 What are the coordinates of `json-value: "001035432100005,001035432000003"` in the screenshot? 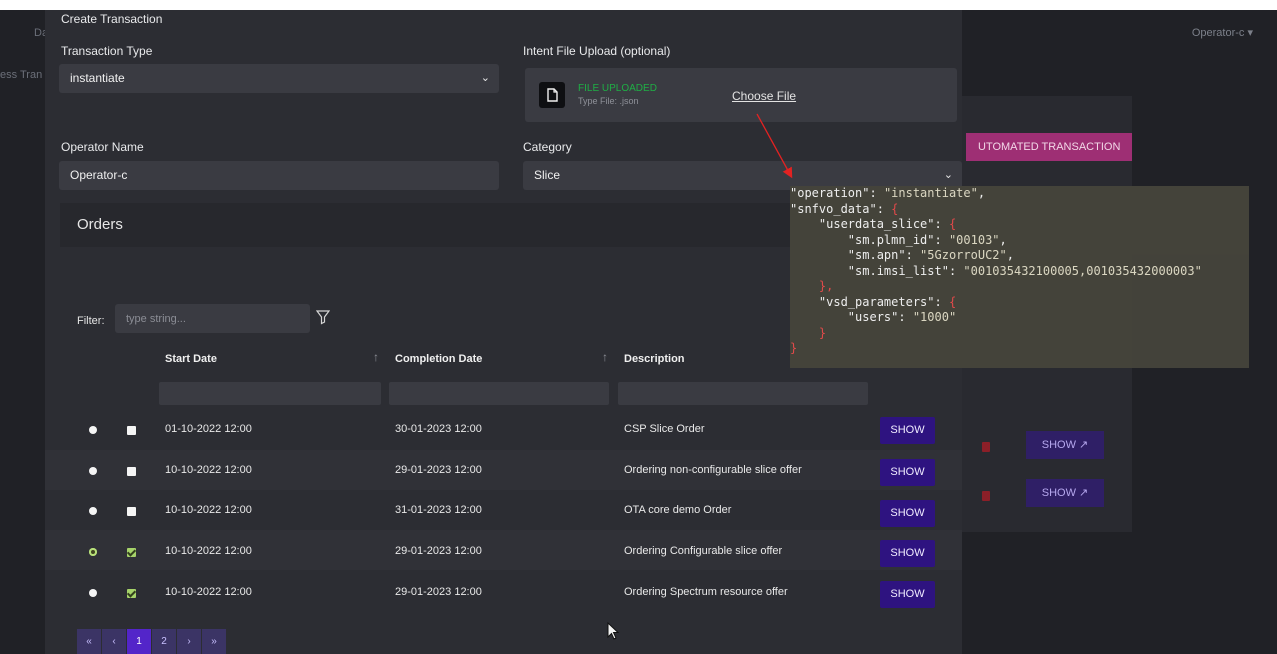 It's located at (1082, 270).